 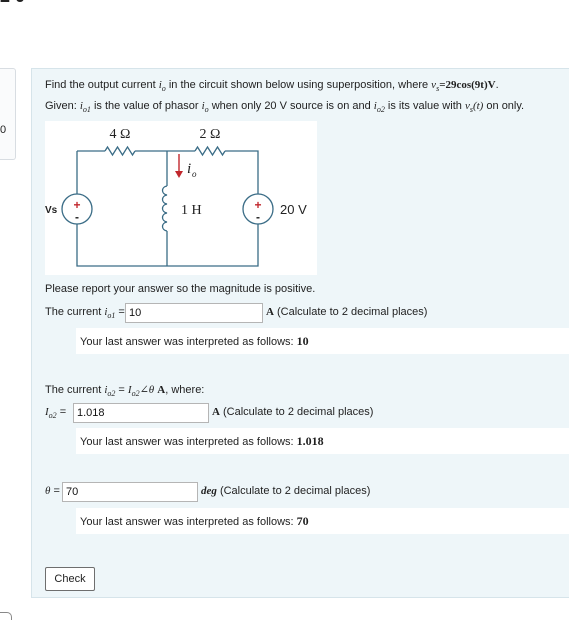 I want to click on vs-label: Vs, so click(x=51, y=210).